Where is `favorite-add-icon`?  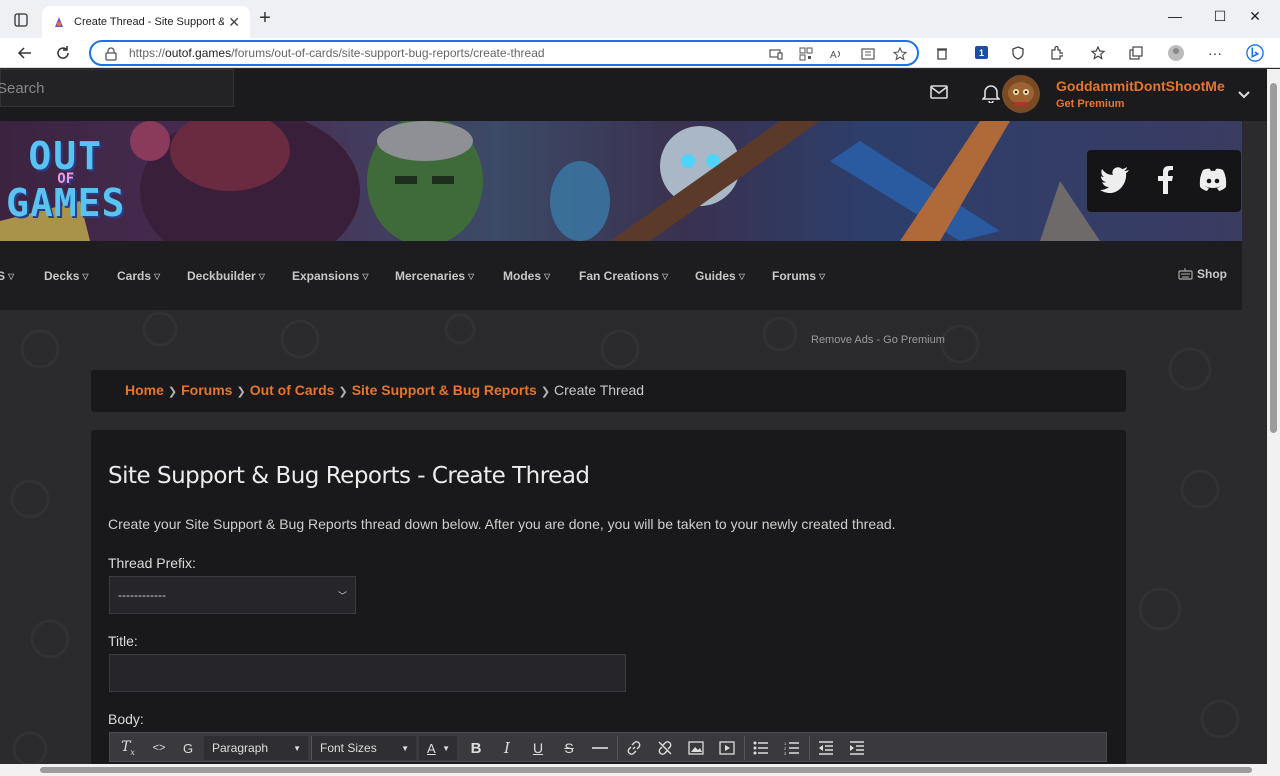 favorite-add-icon is located at coordinates (900, 54).